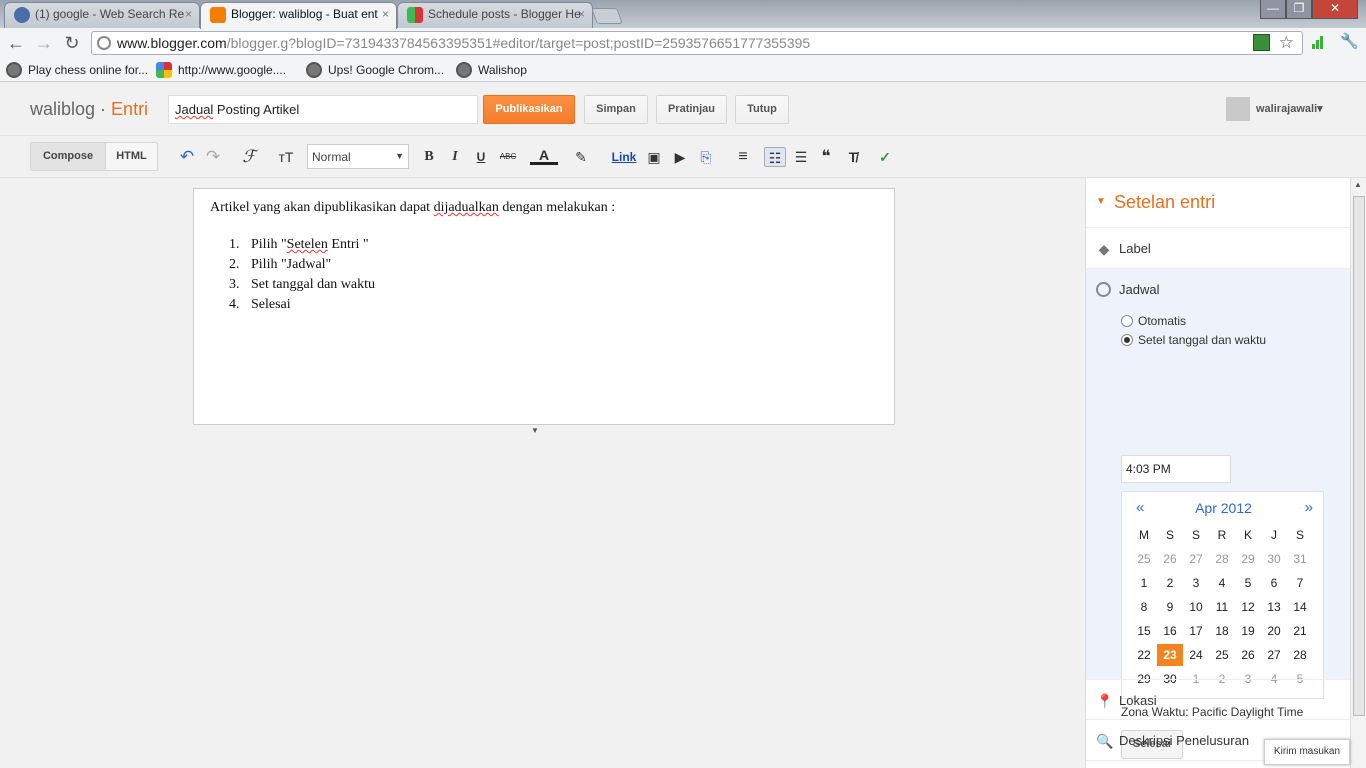 The height and width of the screenshot is (768, 1366). I want to click on page-info-icon, so click(104, 43).